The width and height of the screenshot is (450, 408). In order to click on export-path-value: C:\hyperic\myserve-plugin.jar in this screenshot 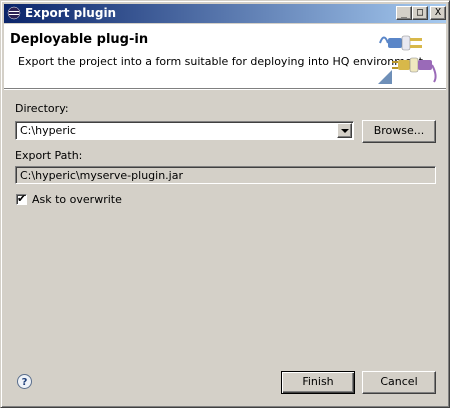, I will do `click(101, 175)`.